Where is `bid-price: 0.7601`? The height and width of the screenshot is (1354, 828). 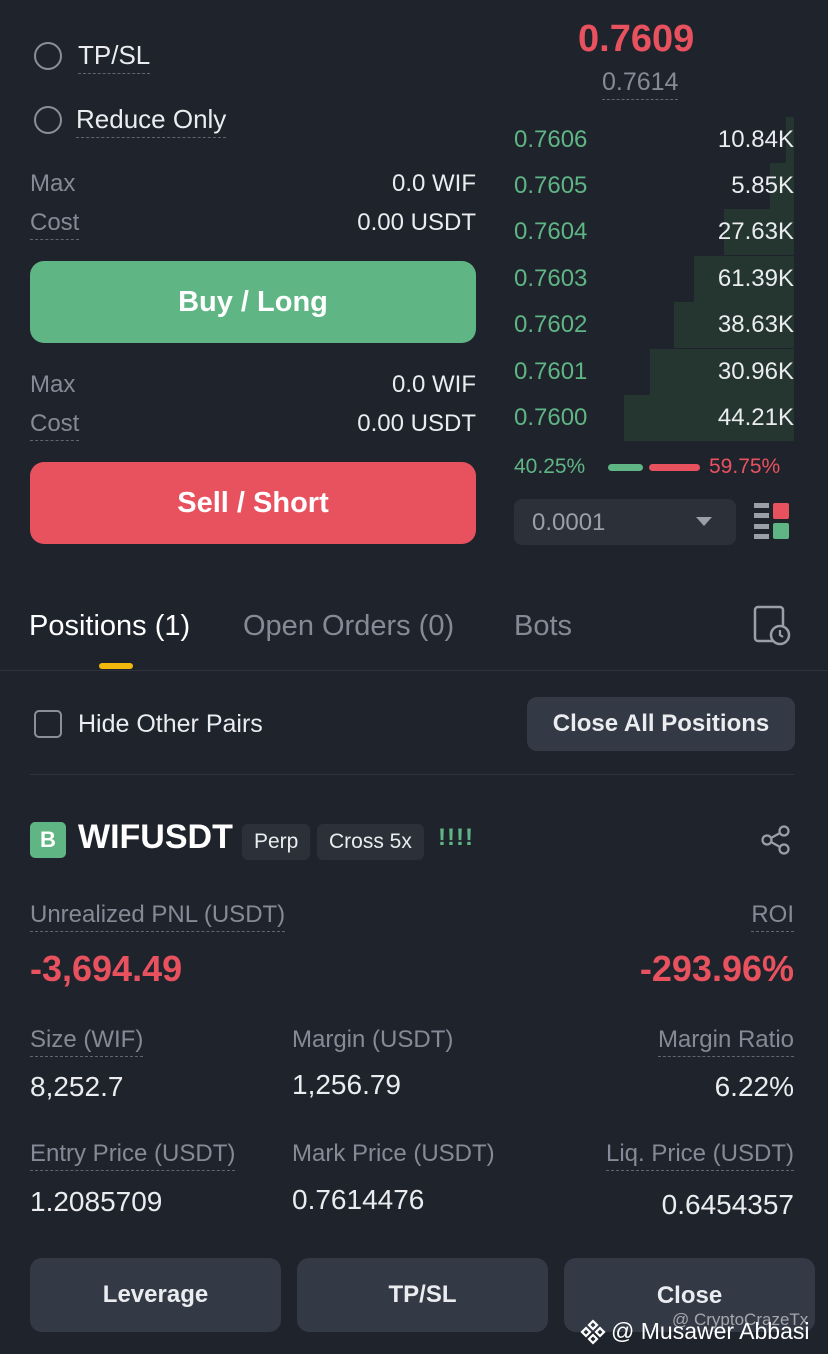
bid-price: 0.7601 is located at coordinates (551, 371).